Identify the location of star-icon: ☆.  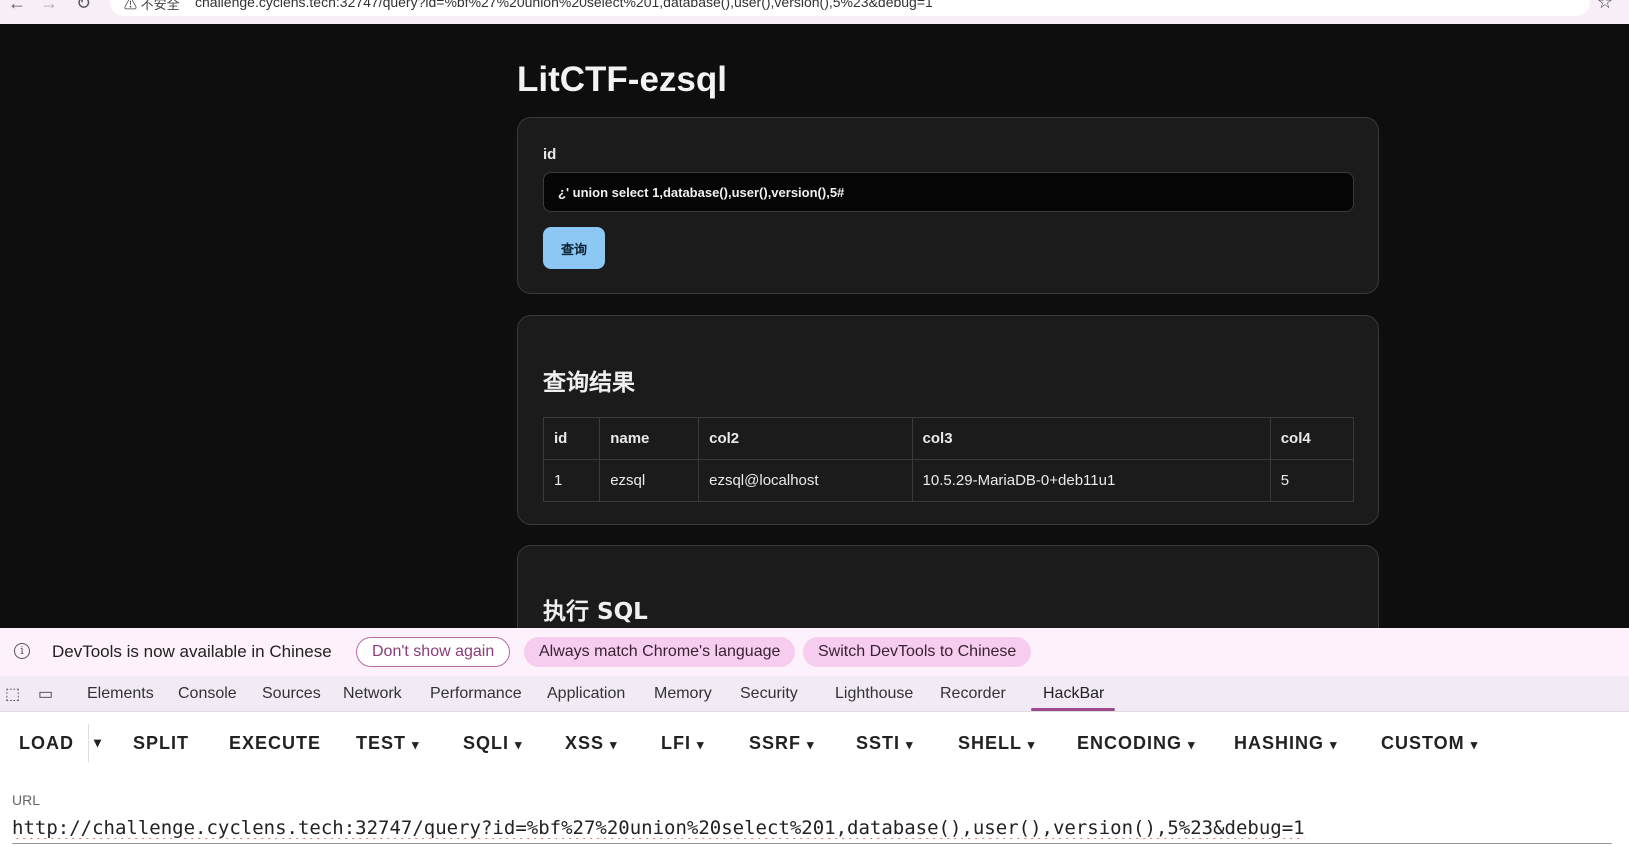
(1605, 6).